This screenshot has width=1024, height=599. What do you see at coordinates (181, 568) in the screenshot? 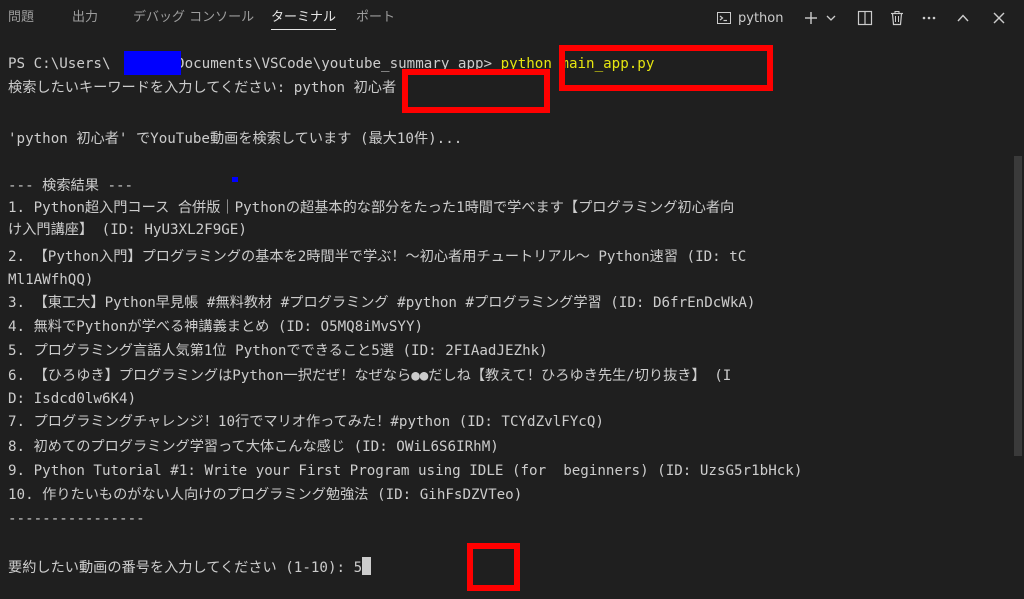
I see `selection-prompt: 要約したい動画の番号を入力してください (1-10):` at bounding box center [181, 568].